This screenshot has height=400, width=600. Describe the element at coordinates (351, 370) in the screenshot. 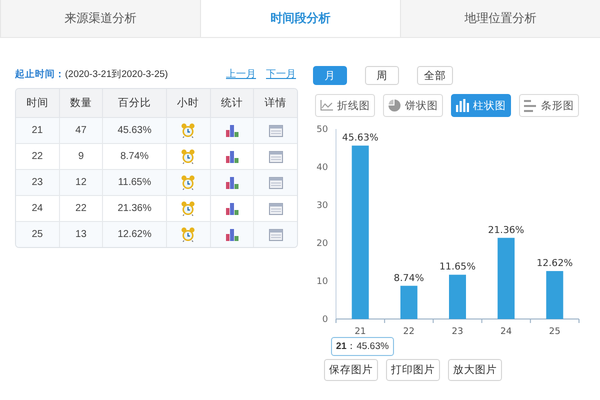

I see `action-button: 保存图片` at that location.